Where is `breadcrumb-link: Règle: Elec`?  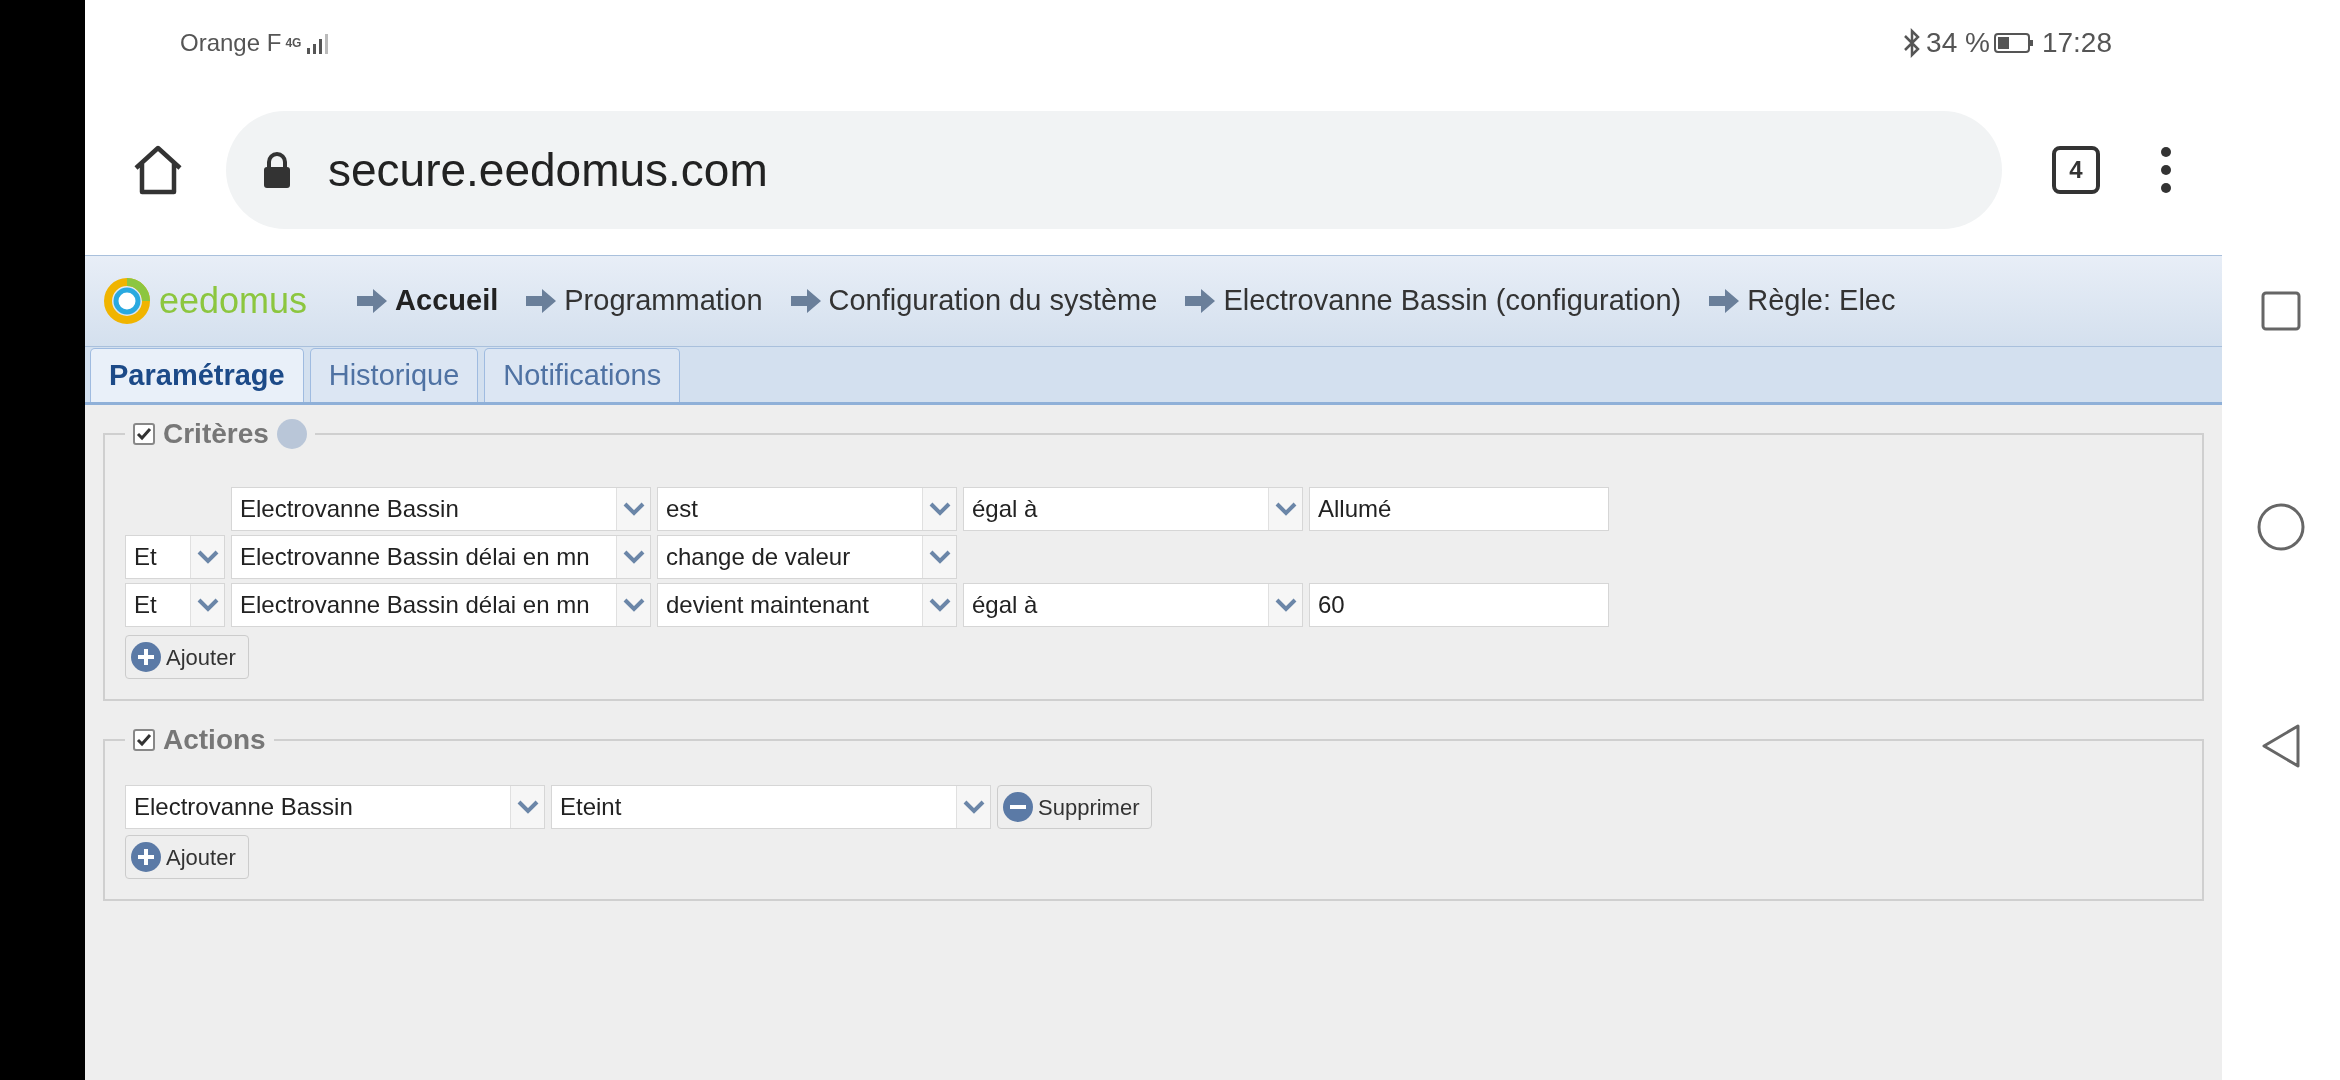
breadcrumb-link: Règle: Elec is located at coordinates (1821, 301).